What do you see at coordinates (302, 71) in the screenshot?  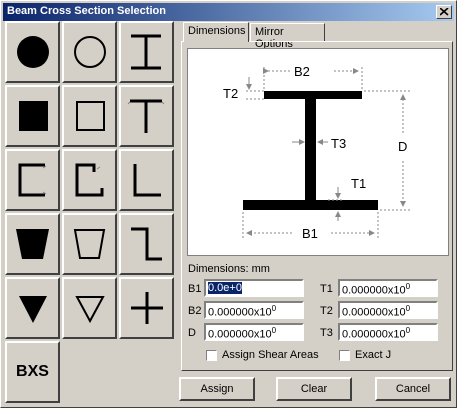 I see `diagram-label-b2: B2` at bounding box center [302, 71].